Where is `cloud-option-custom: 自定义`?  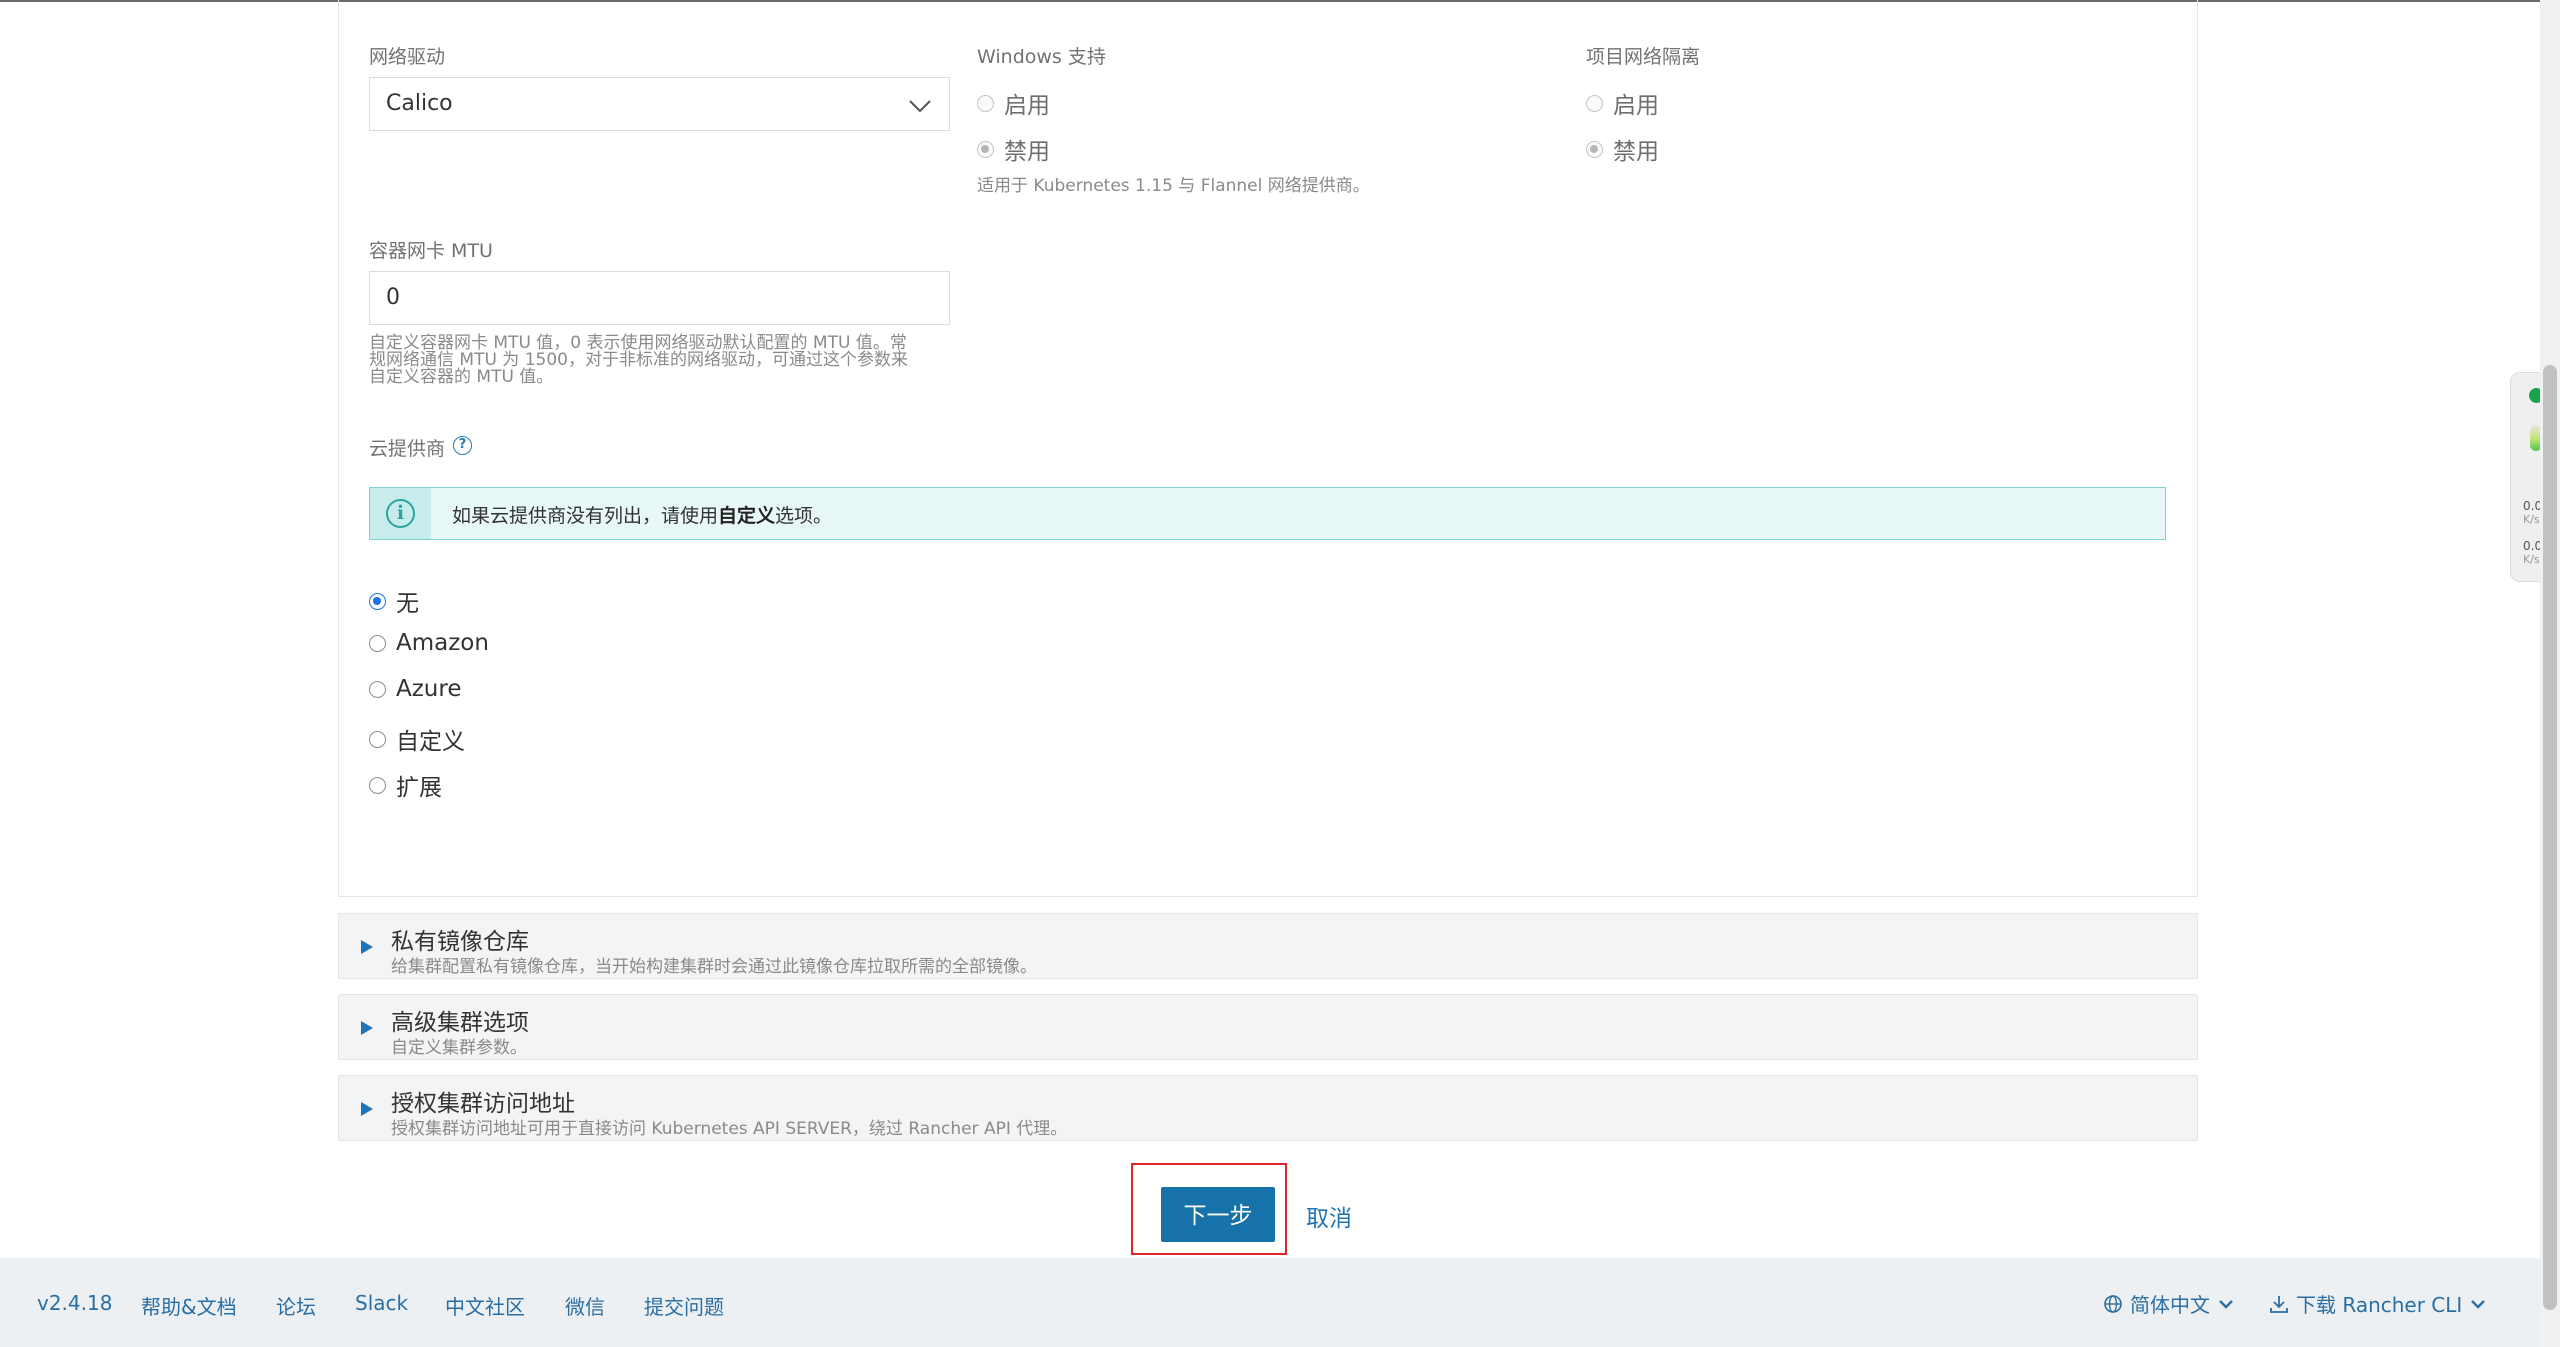 cloud-option-custom: 自定义 is located at coordinates (417, 739).